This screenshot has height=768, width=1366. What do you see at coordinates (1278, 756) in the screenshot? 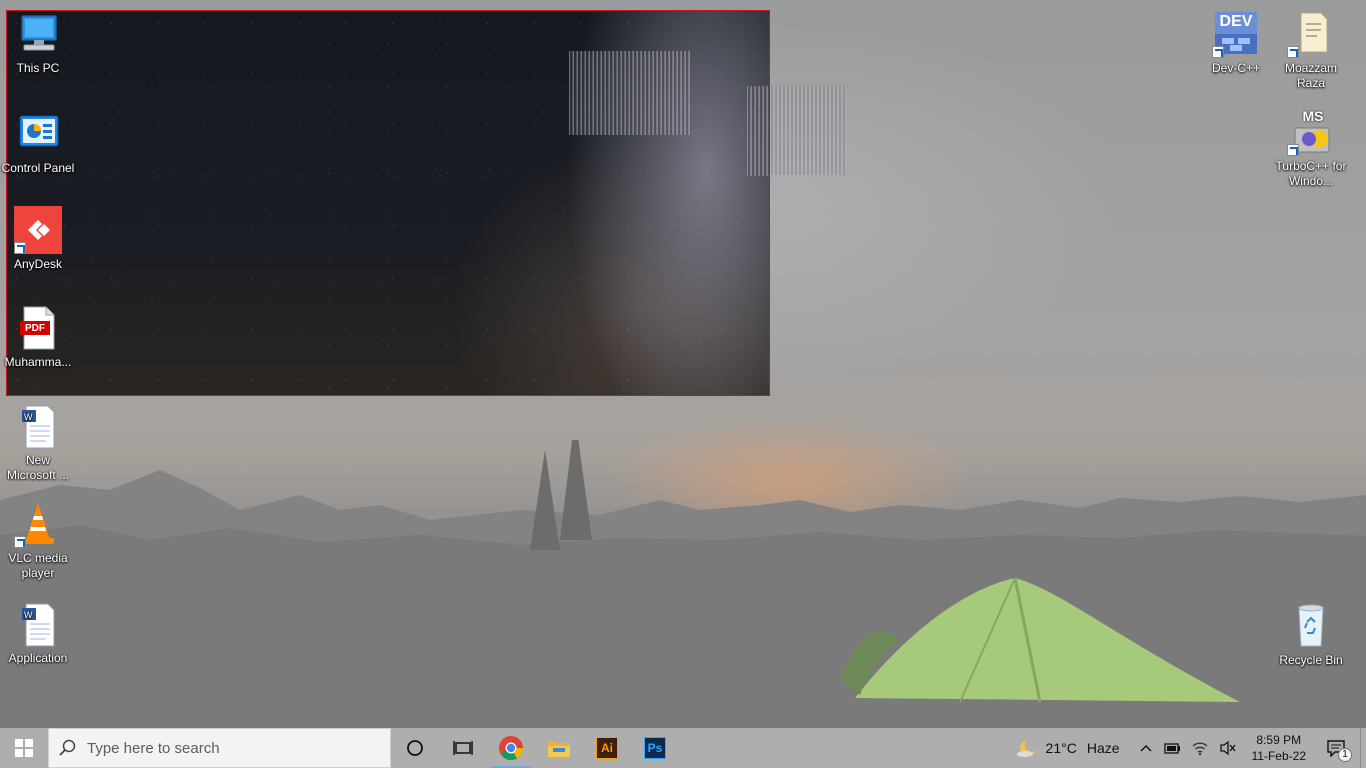
I see `clock-date: 11-Feb-22` at bounding box center [1278, 756].